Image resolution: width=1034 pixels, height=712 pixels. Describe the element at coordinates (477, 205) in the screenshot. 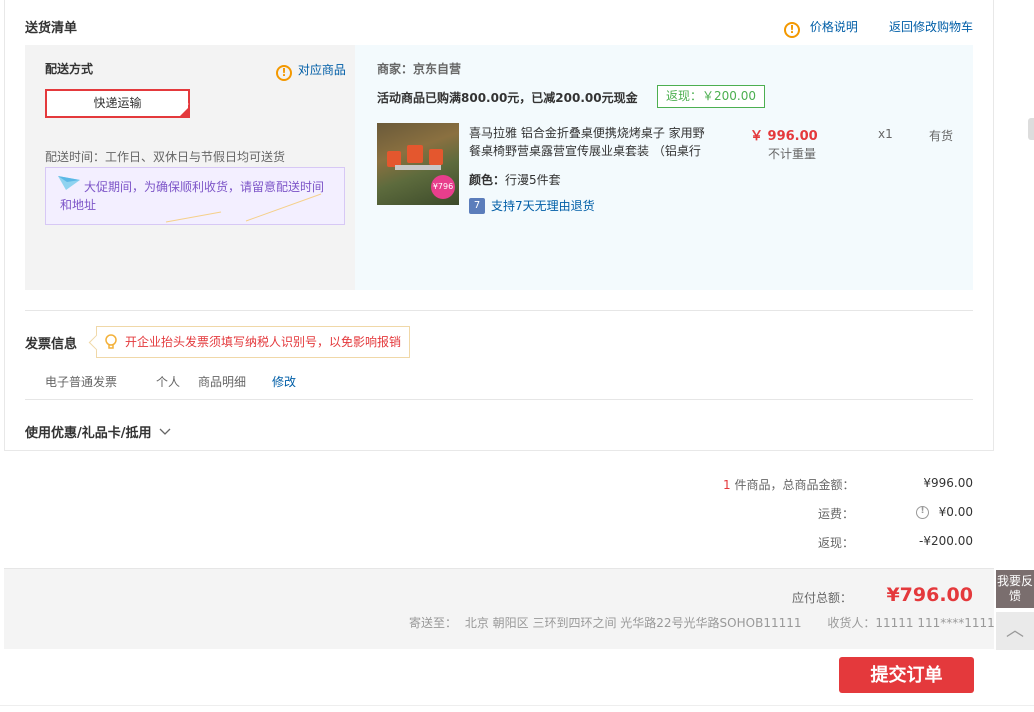

I see `seven-day-return-icon: 7` at that location.